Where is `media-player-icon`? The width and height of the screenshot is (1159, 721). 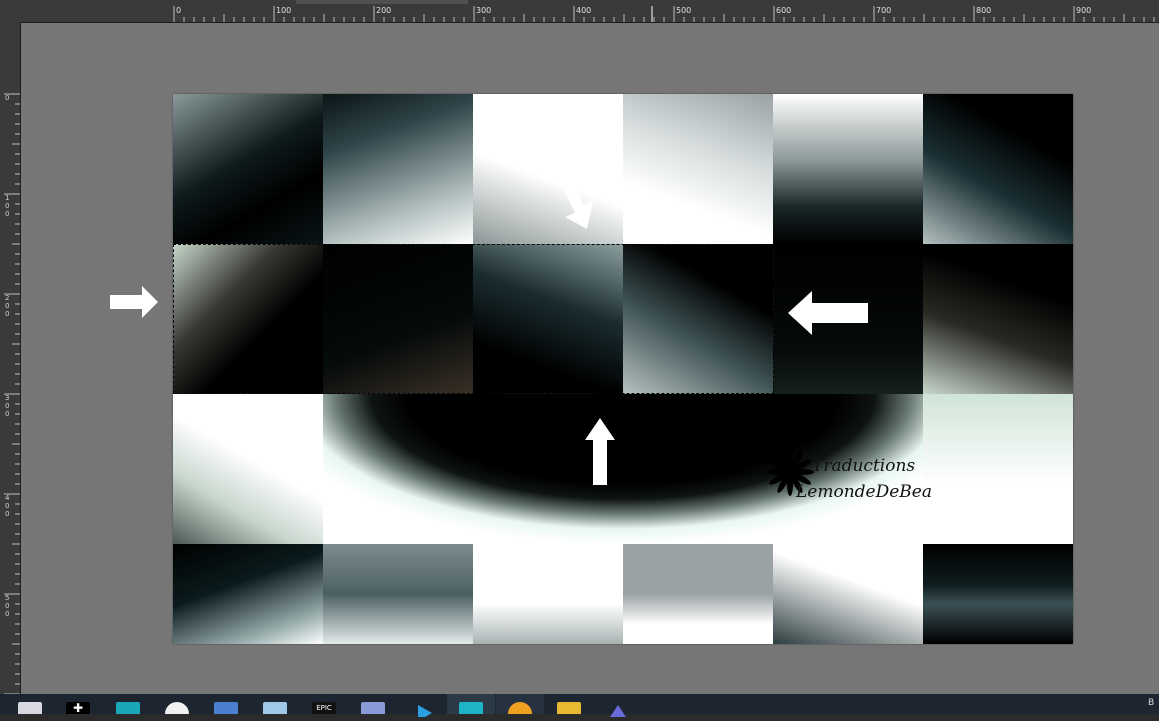 media-player-icon is located at coordinates (424, 711).